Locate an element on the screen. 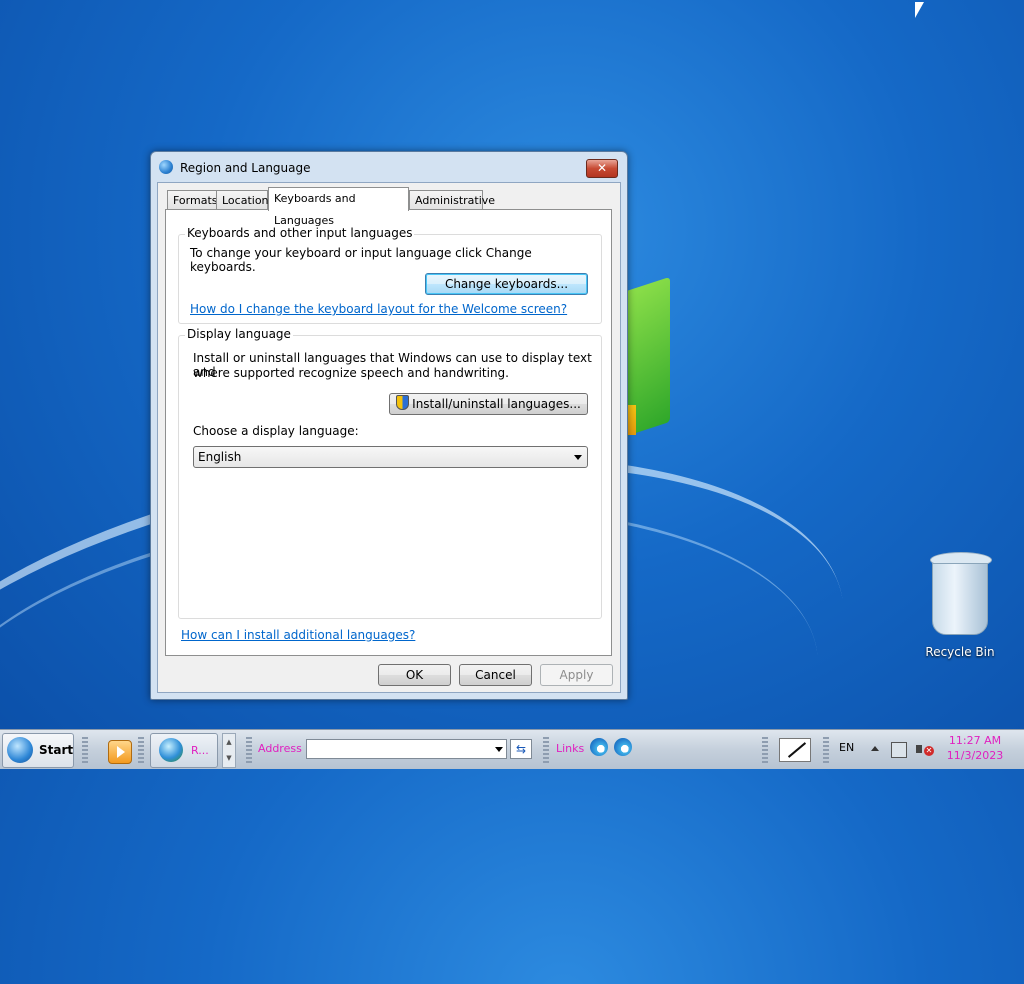 The image size is (1024, 984). system-clock: 11:27 AM 11/3/2023 is located at coordinates (975, 748).